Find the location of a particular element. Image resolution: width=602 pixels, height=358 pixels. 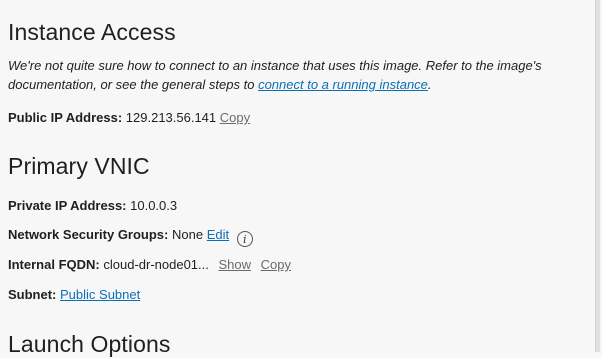

instance-access-heading: Instance Access is located at coordinates (92, 32).